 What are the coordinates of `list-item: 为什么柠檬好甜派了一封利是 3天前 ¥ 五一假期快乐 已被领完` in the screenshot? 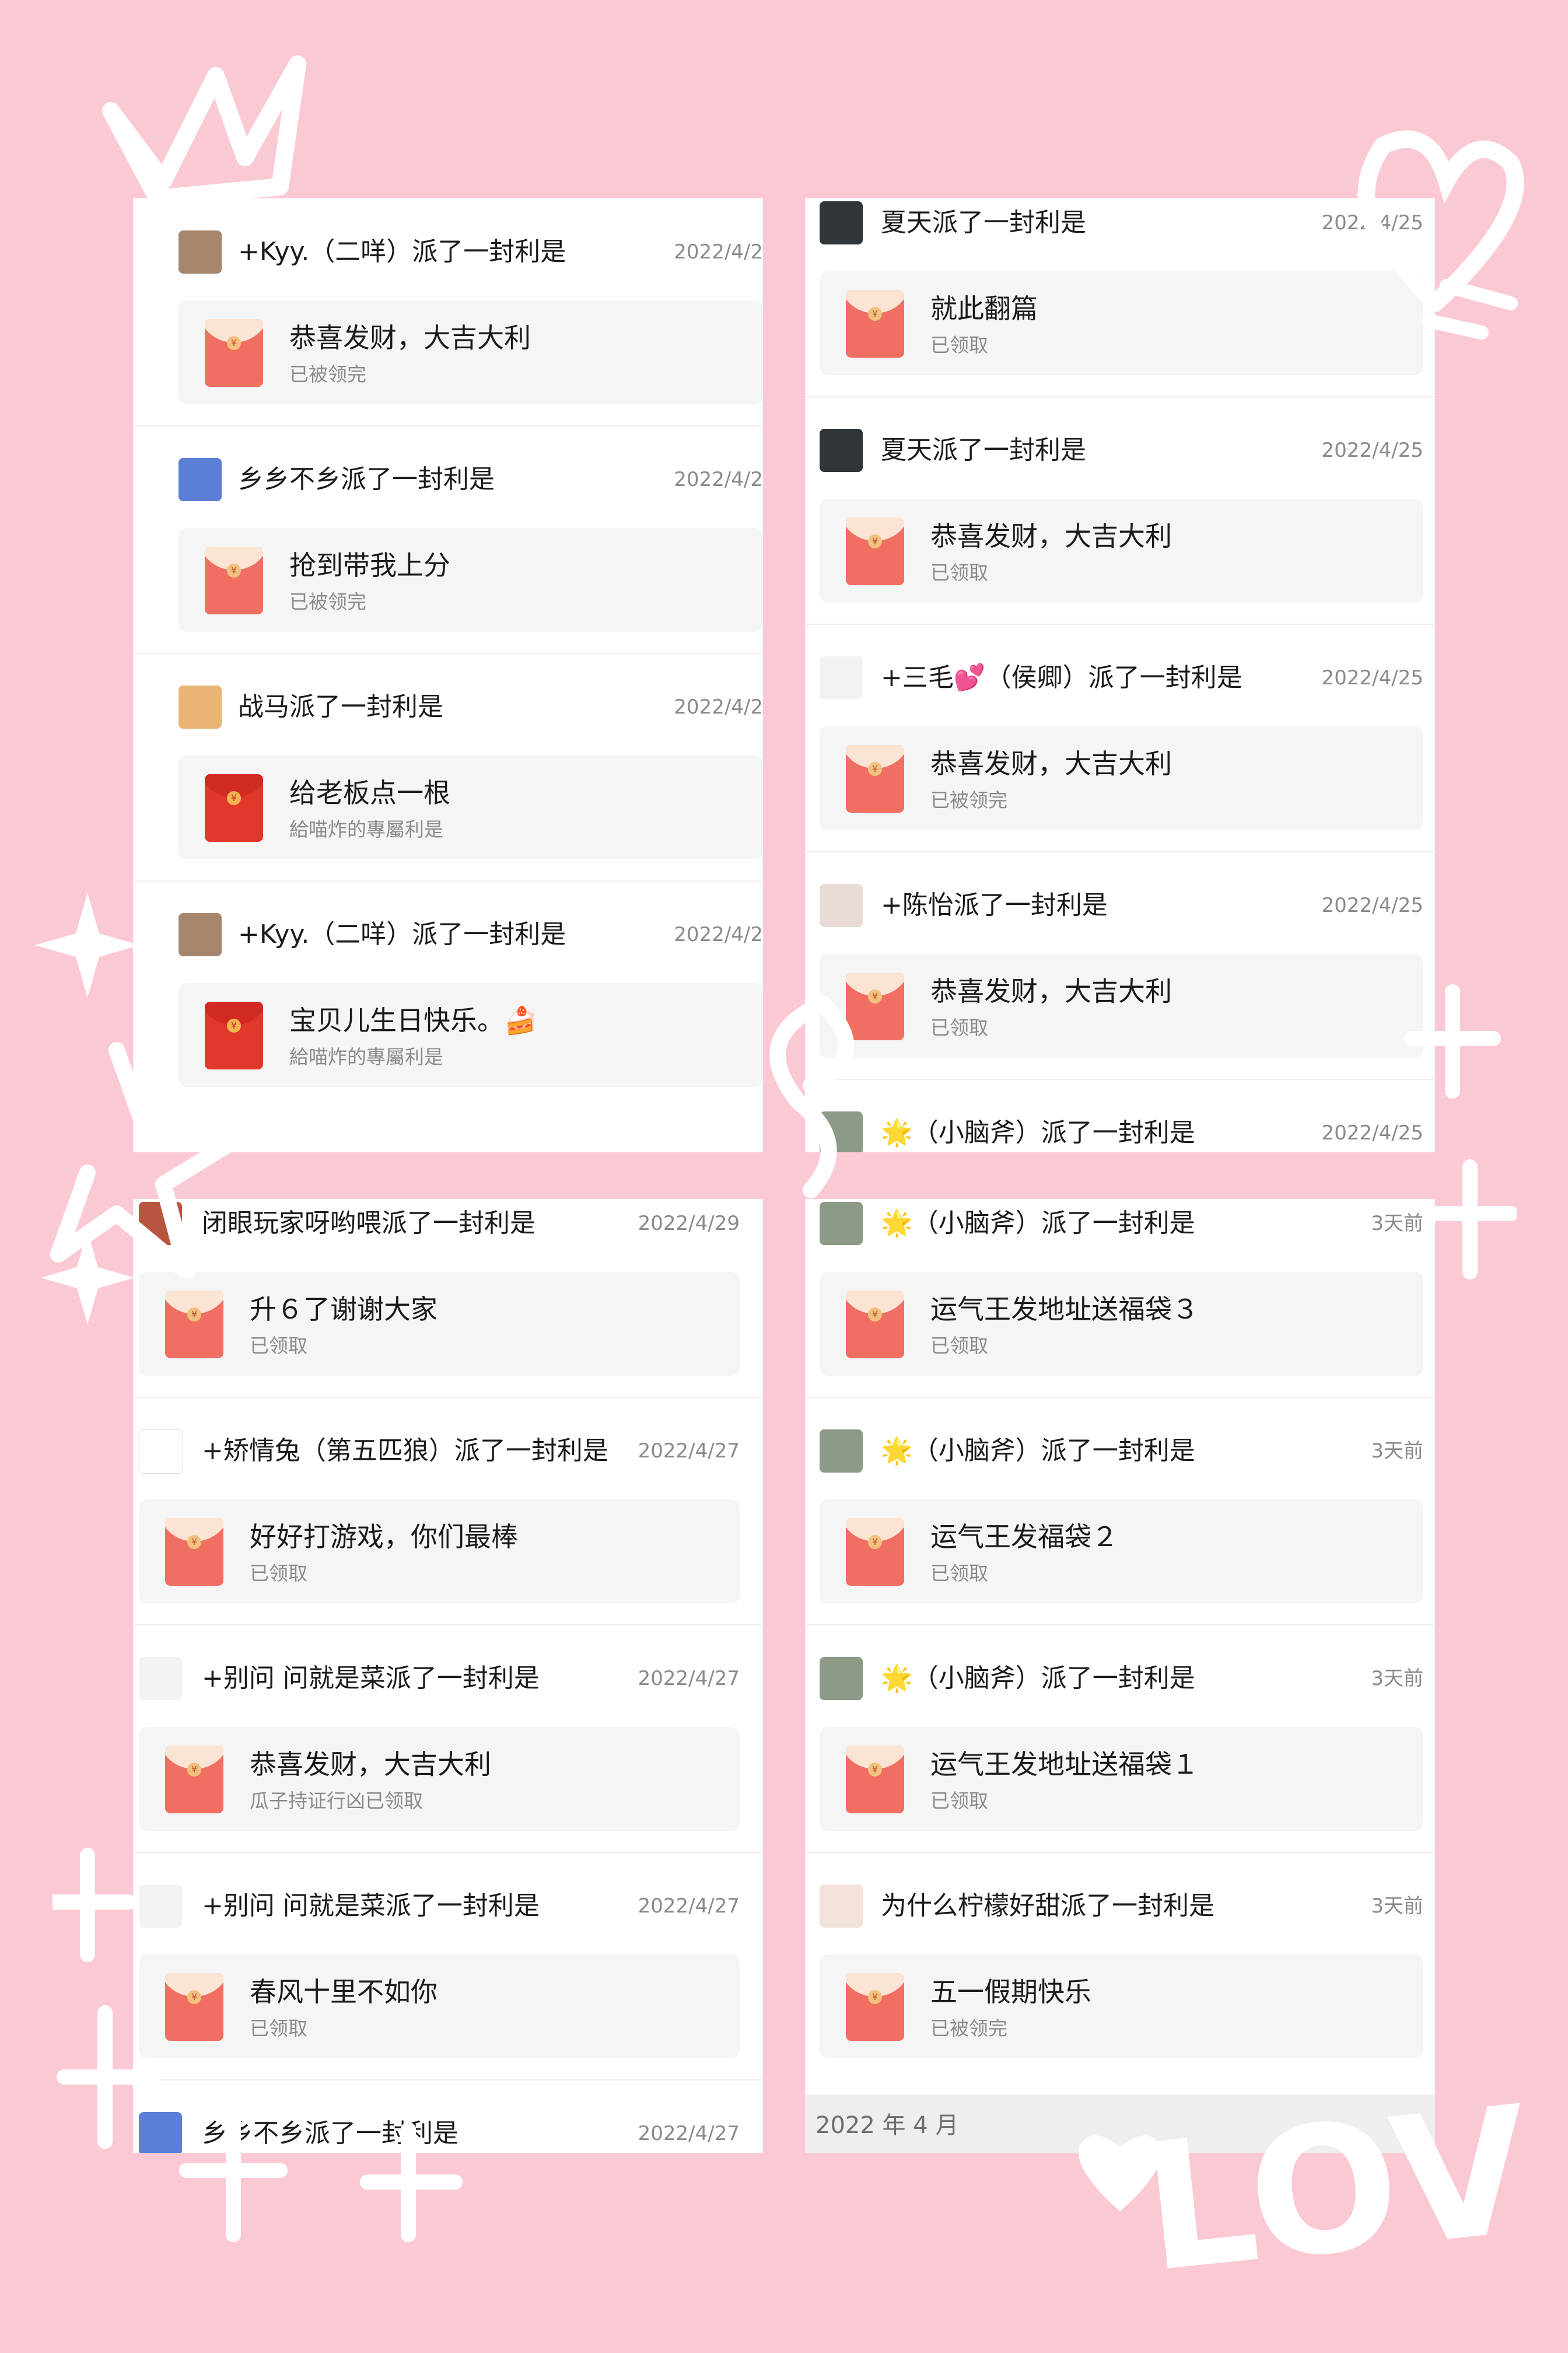 It's located at (1120, 1966).